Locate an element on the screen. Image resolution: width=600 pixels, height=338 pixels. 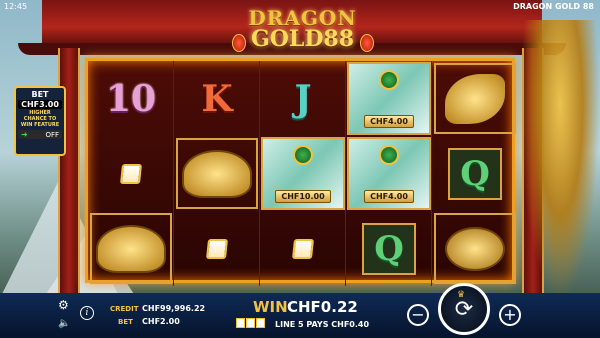
info-icon: i is located at coordinates (87, 313).